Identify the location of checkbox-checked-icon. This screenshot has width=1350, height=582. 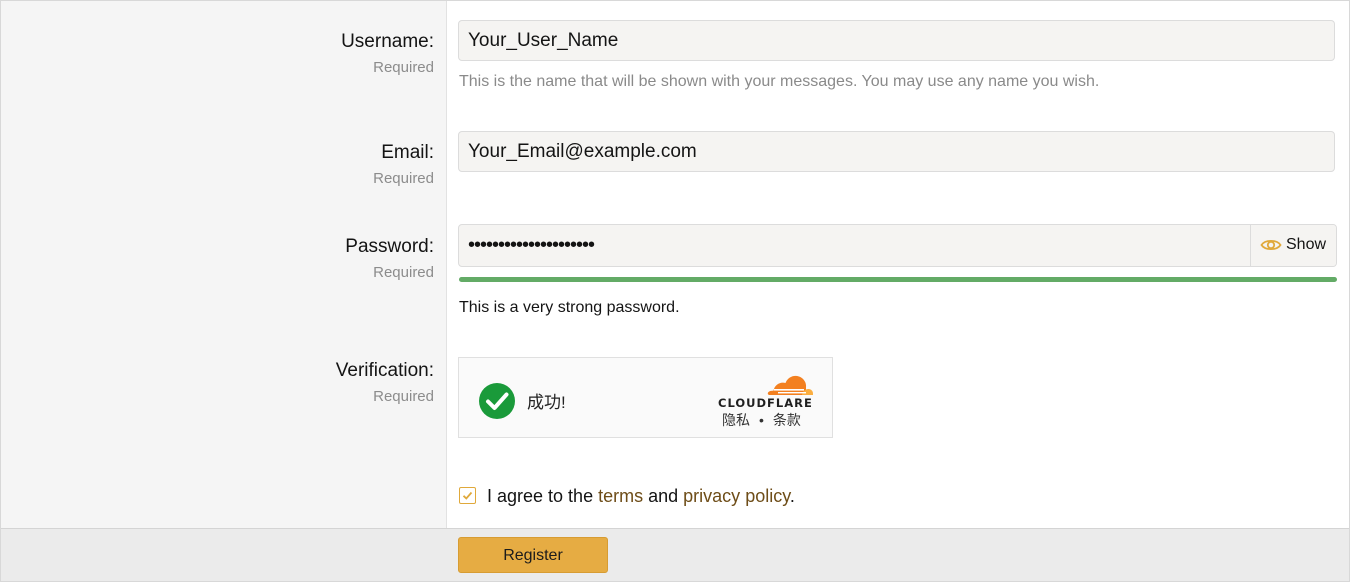
(467, 495).